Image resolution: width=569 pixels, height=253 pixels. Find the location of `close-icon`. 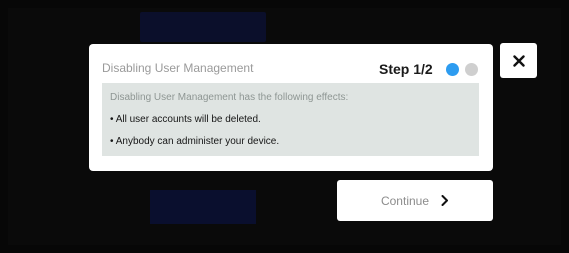

close-icon is located at coordinates (518, 60).